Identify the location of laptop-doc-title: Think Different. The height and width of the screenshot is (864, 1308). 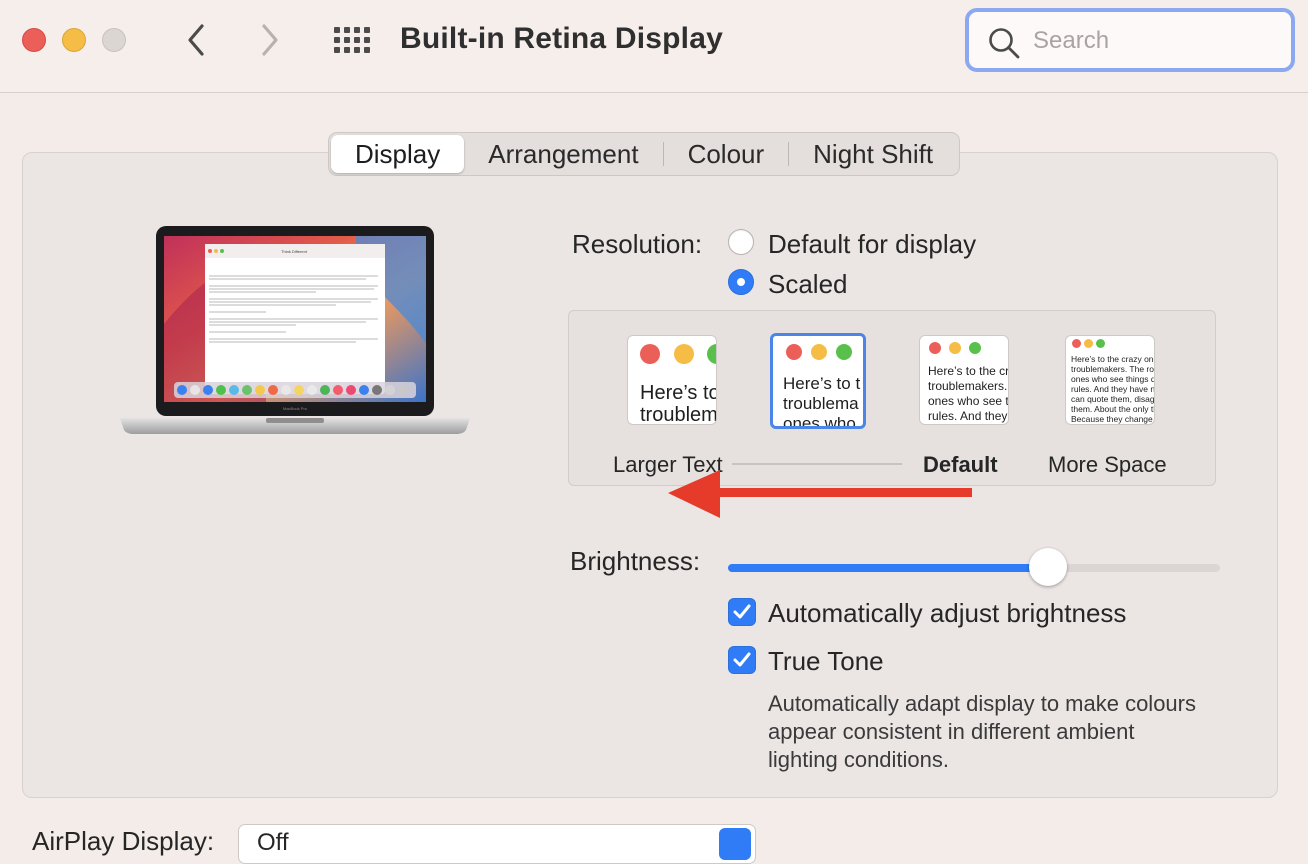
(294, 251).